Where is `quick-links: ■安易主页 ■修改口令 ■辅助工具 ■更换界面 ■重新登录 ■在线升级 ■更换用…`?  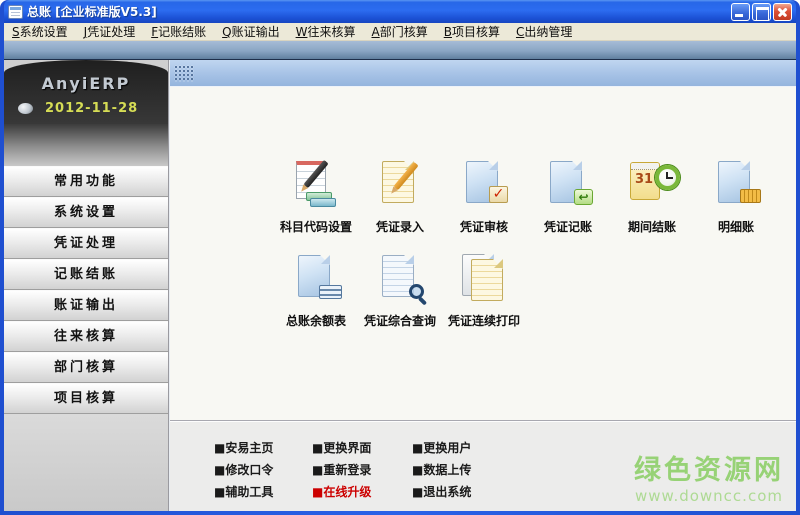 quick-links: ■安易主页 ■修改口令 ■辅助工具 ■更换界面 ■重新登录 ■在线升级 ■更换用… is located at coordinates (368, 470).